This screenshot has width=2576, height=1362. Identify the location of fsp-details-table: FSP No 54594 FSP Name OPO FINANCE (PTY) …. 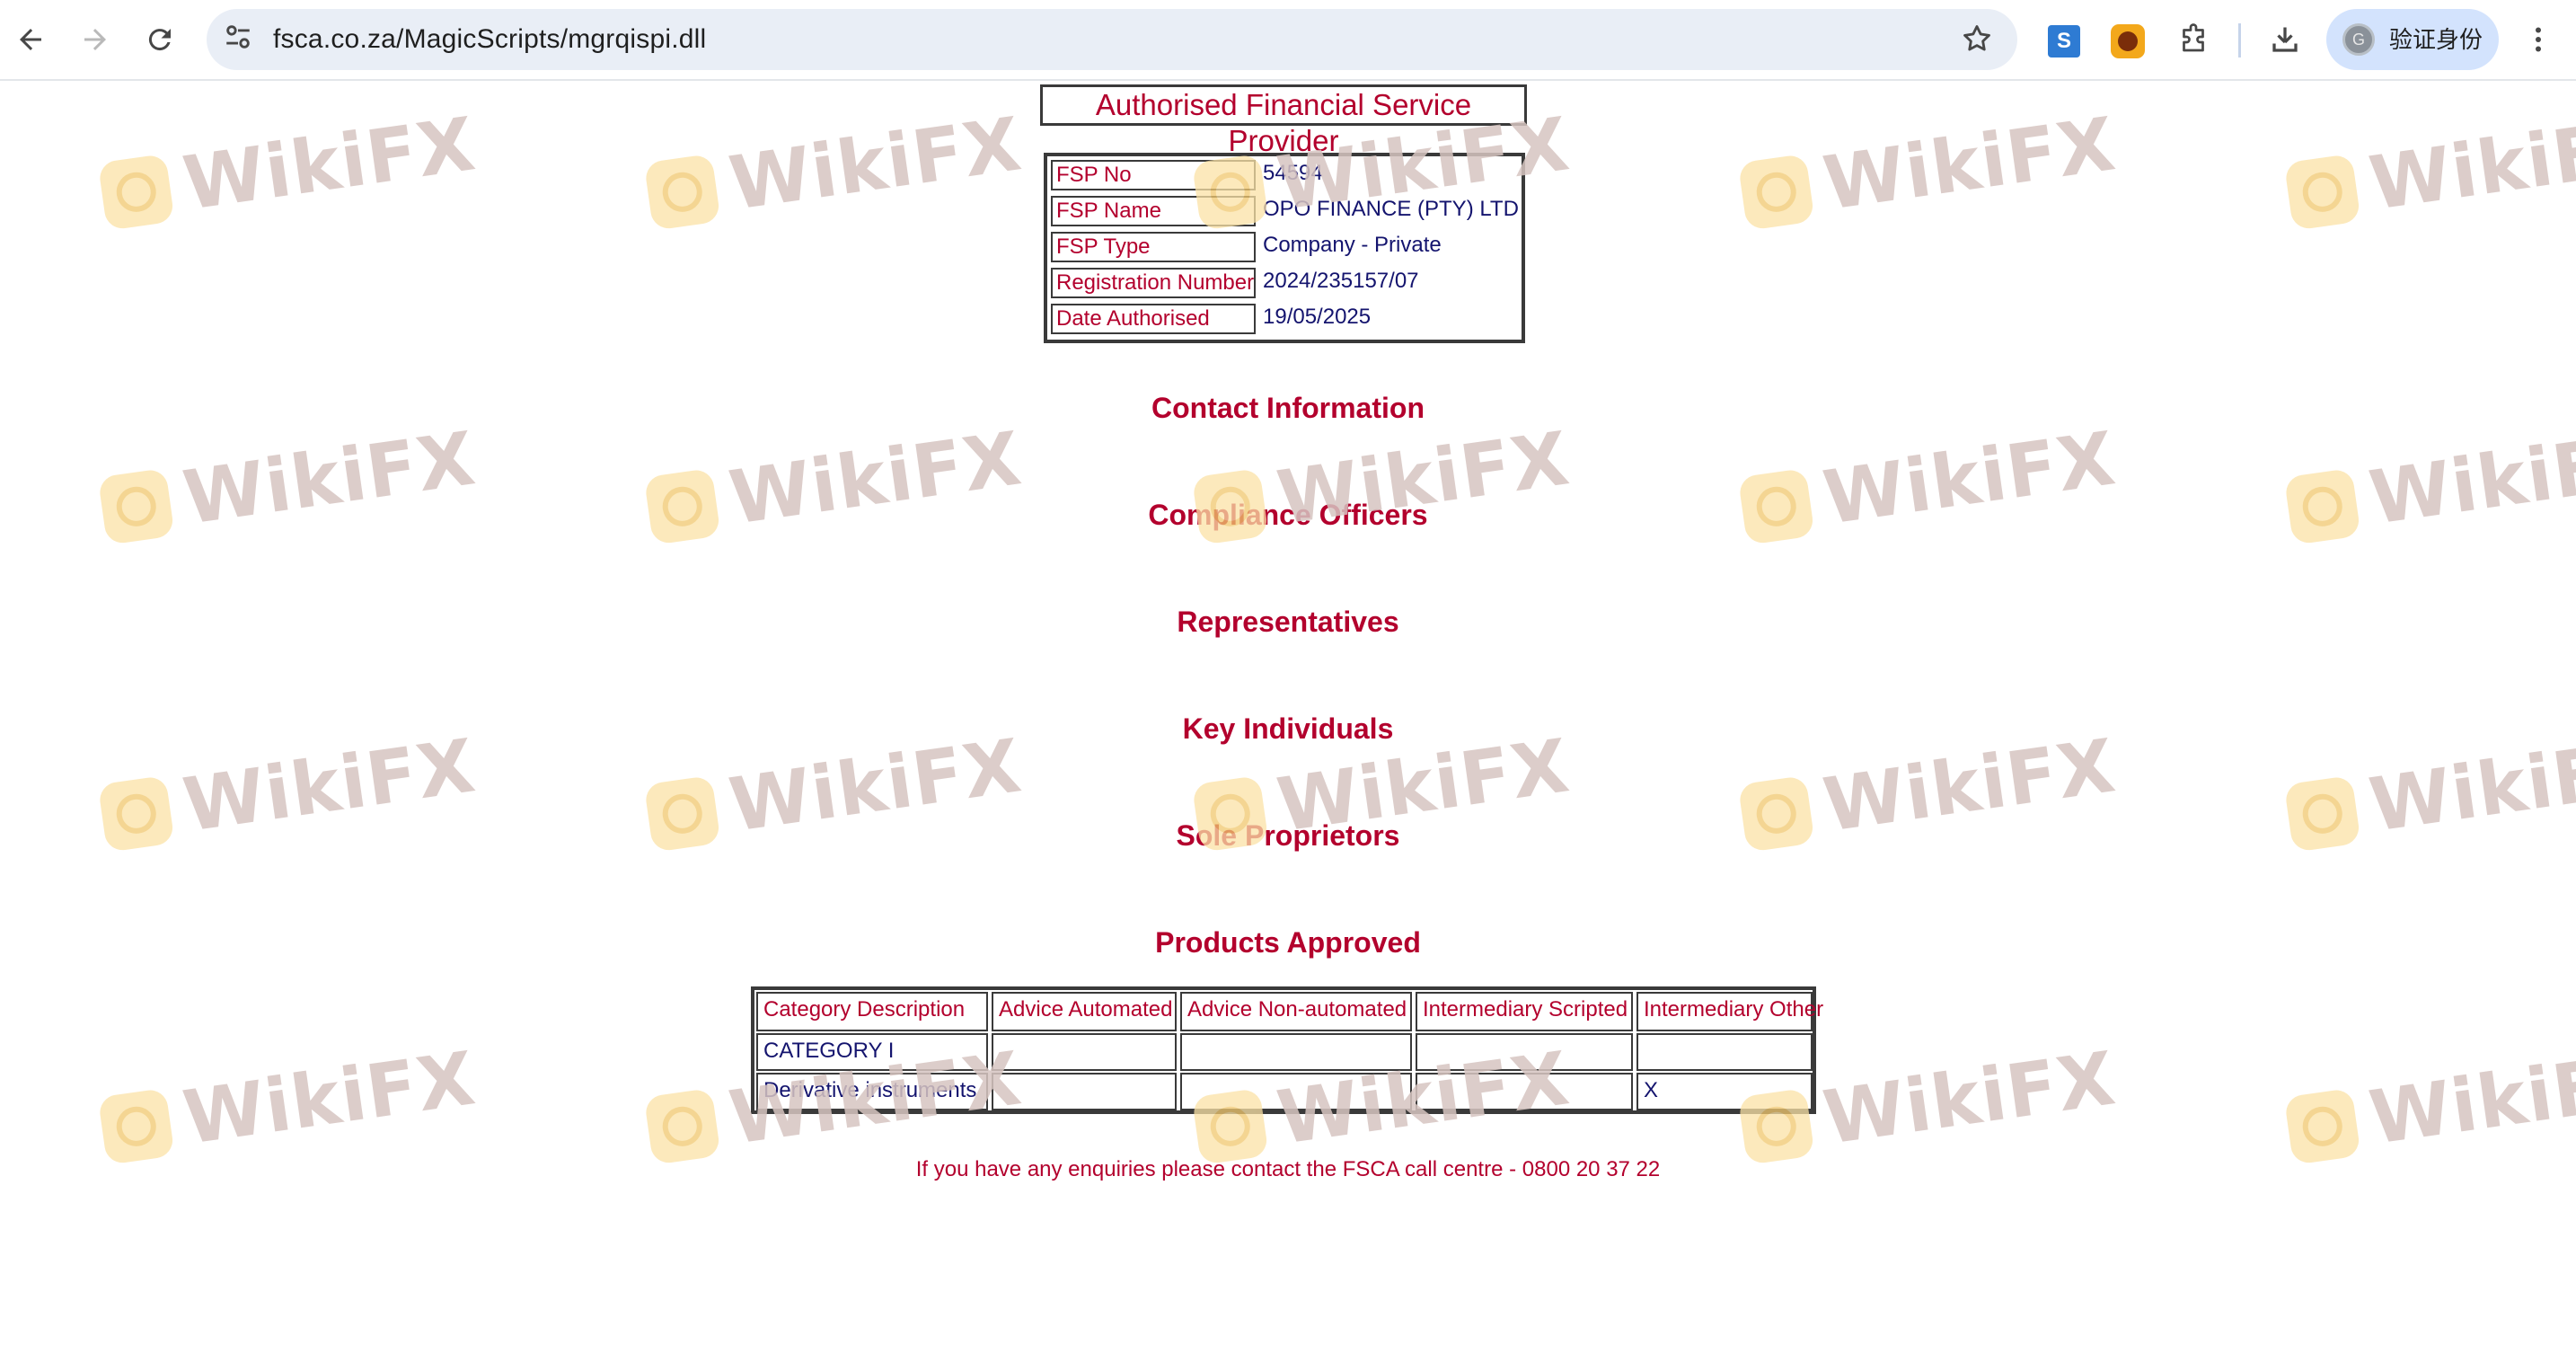
(1284, 248).